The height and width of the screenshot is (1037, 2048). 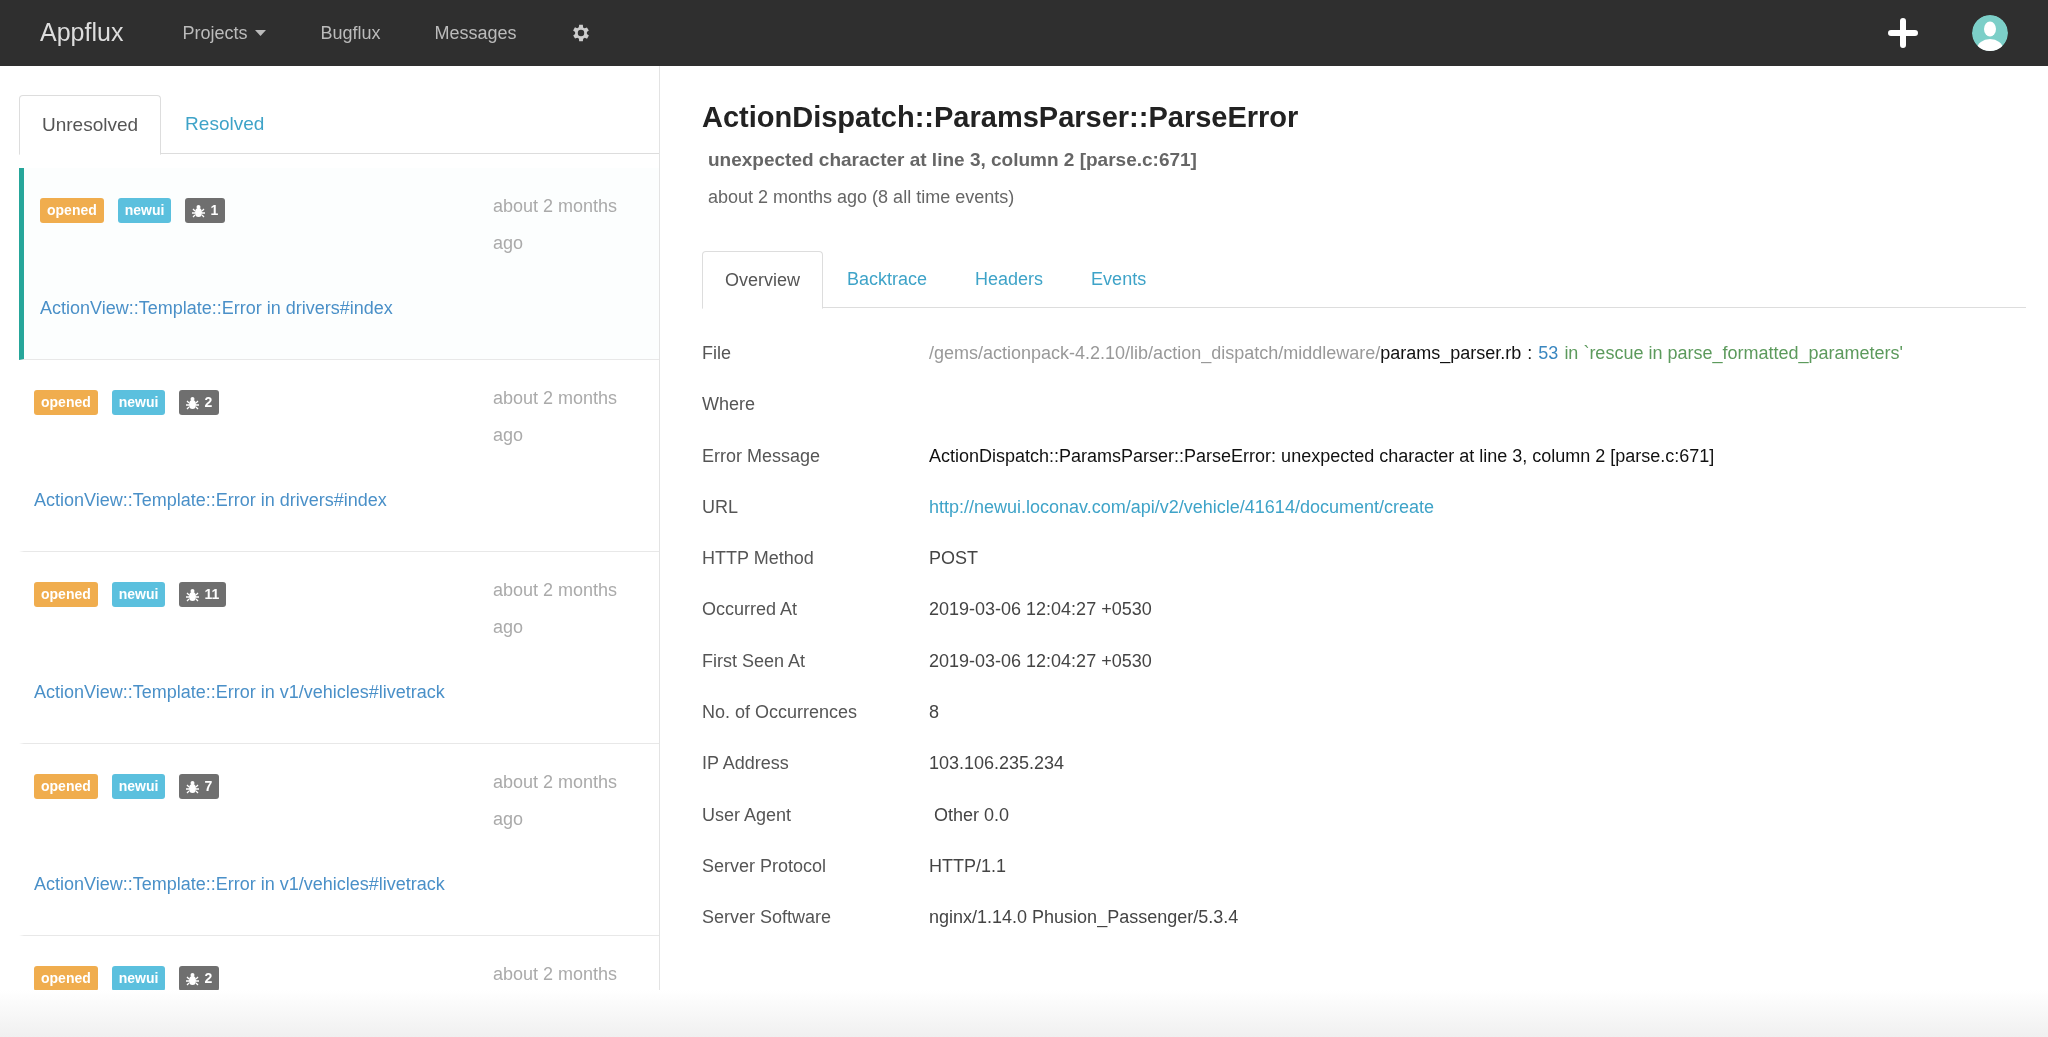 What do you see at coordinates (765, 866) in the screenshot?
I see `field-label: Server Protocol` at bounding box center [765, 866].